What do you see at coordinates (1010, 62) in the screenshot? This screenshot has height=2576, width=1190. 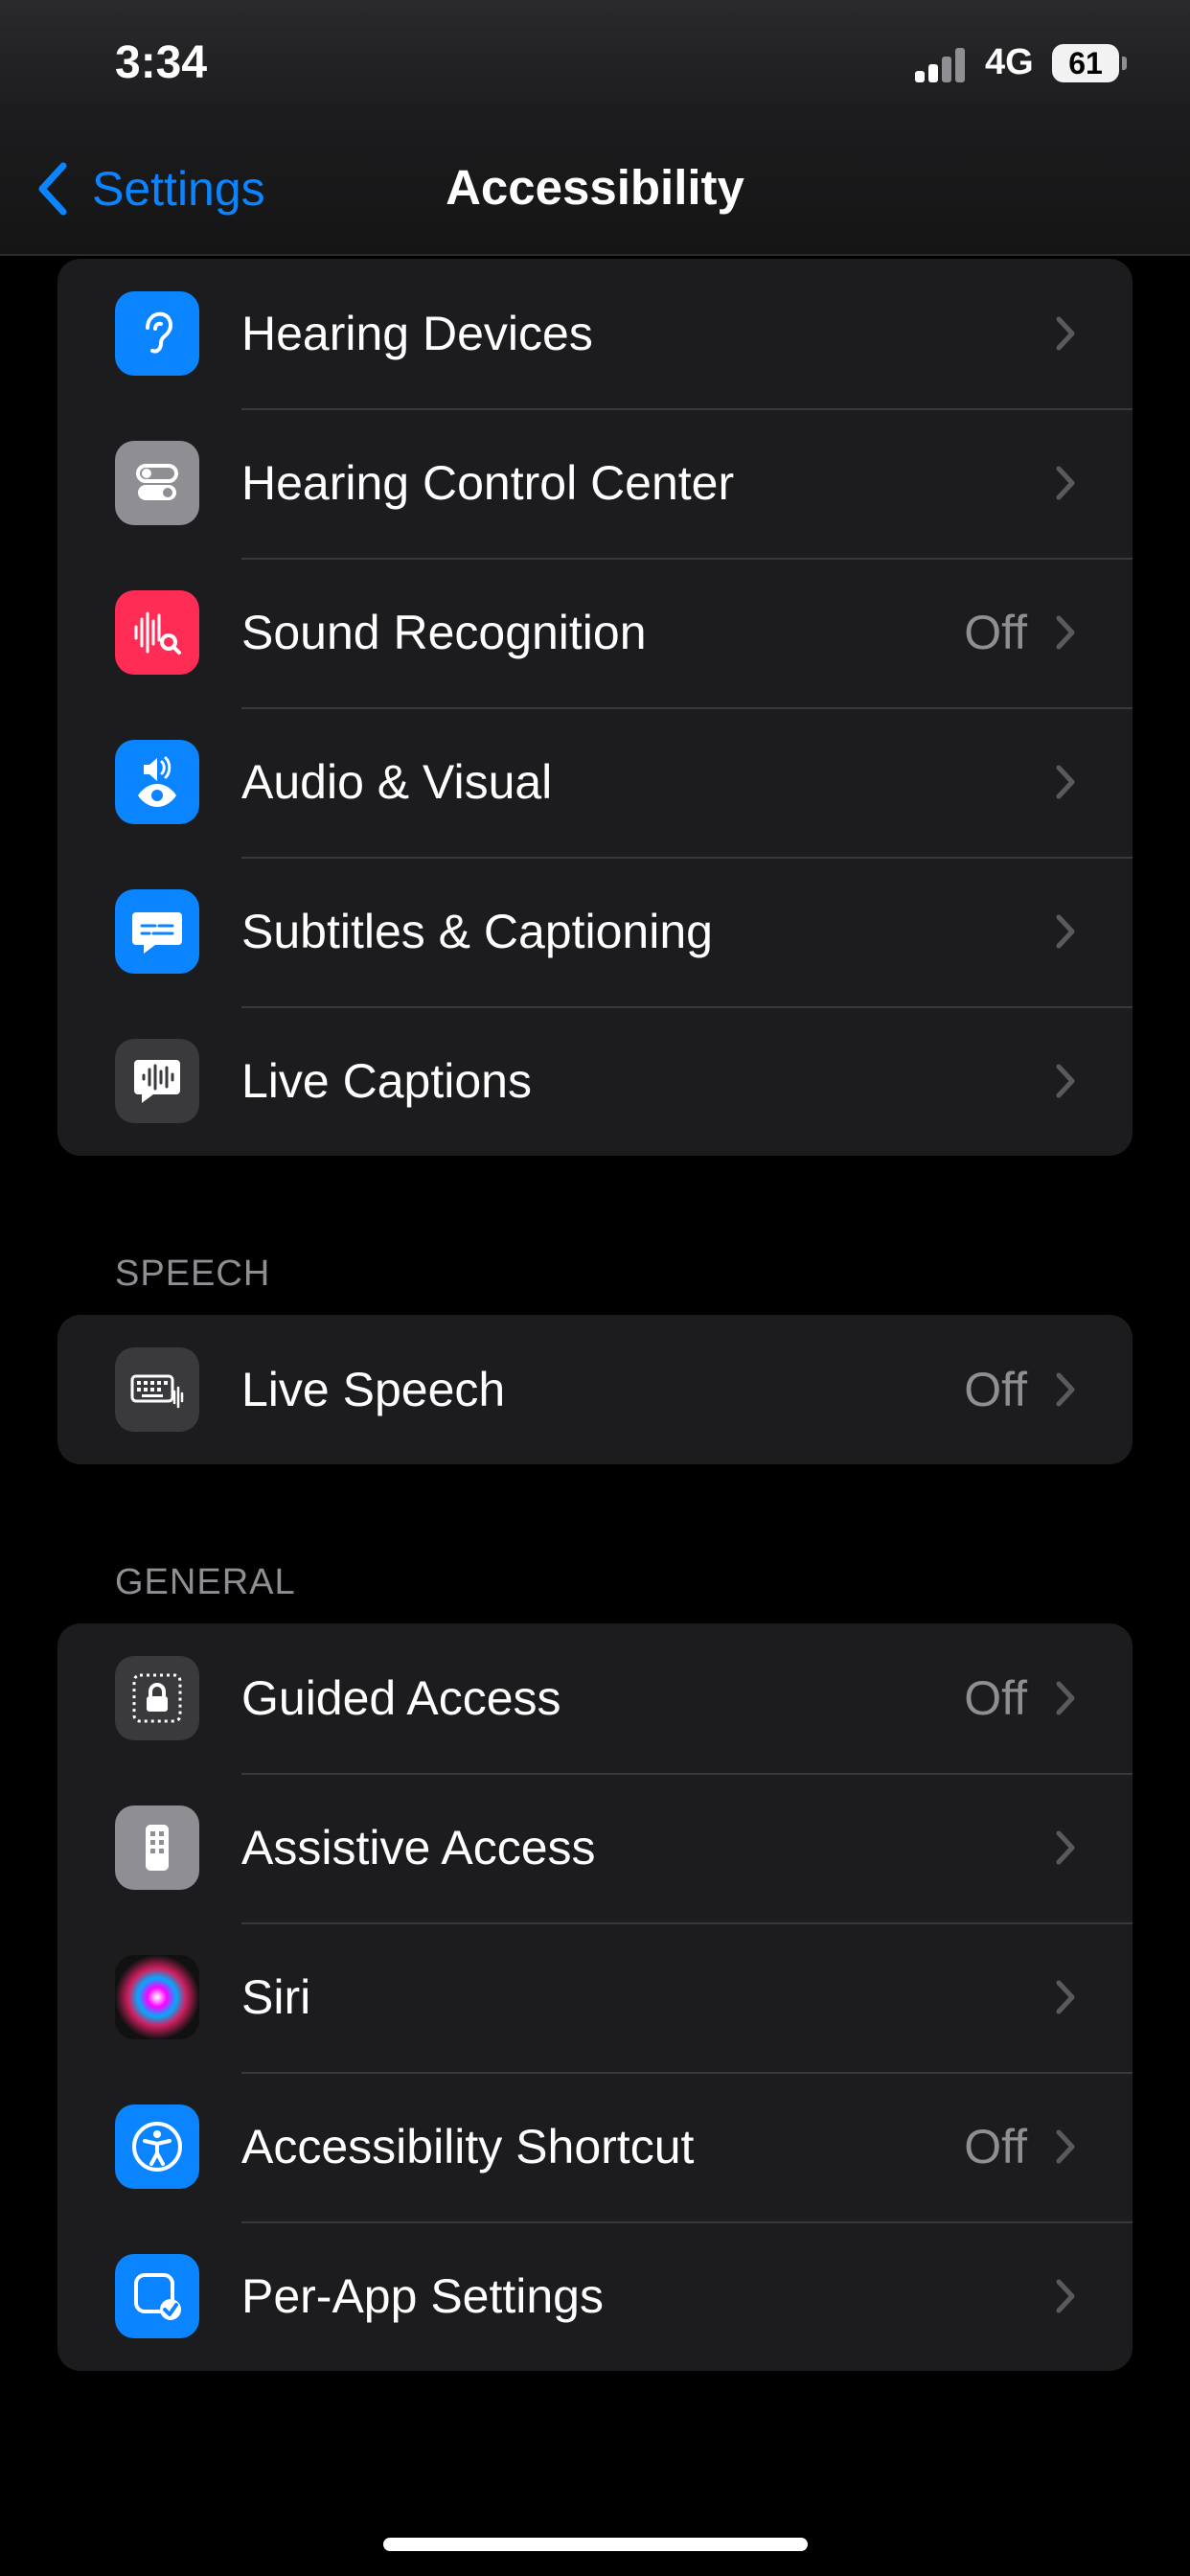 I see `network-type: 4G` at bounding box center [1010, 62].